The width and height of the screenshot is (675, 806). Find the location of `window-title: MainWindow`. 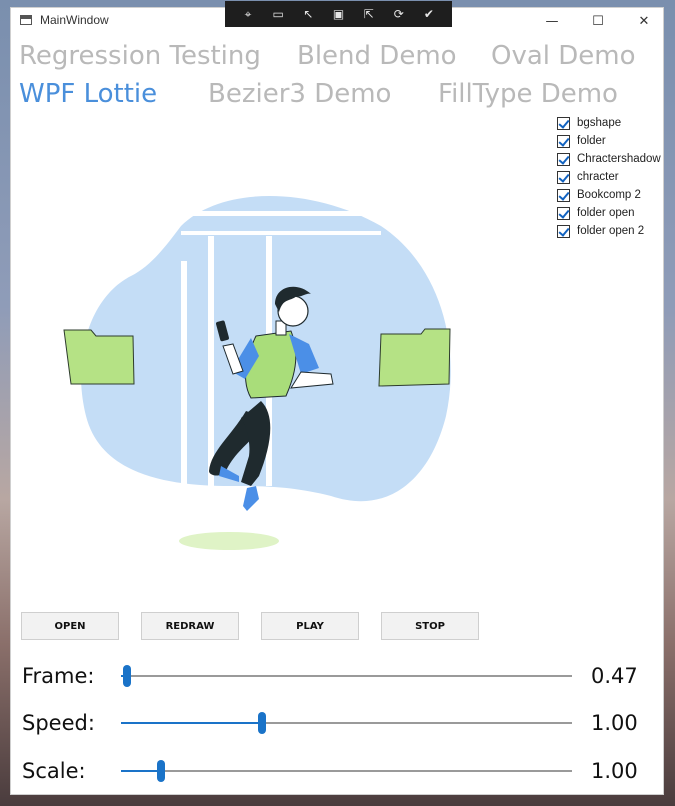

window-title: MainWindow is located at coordinates (74, 20).